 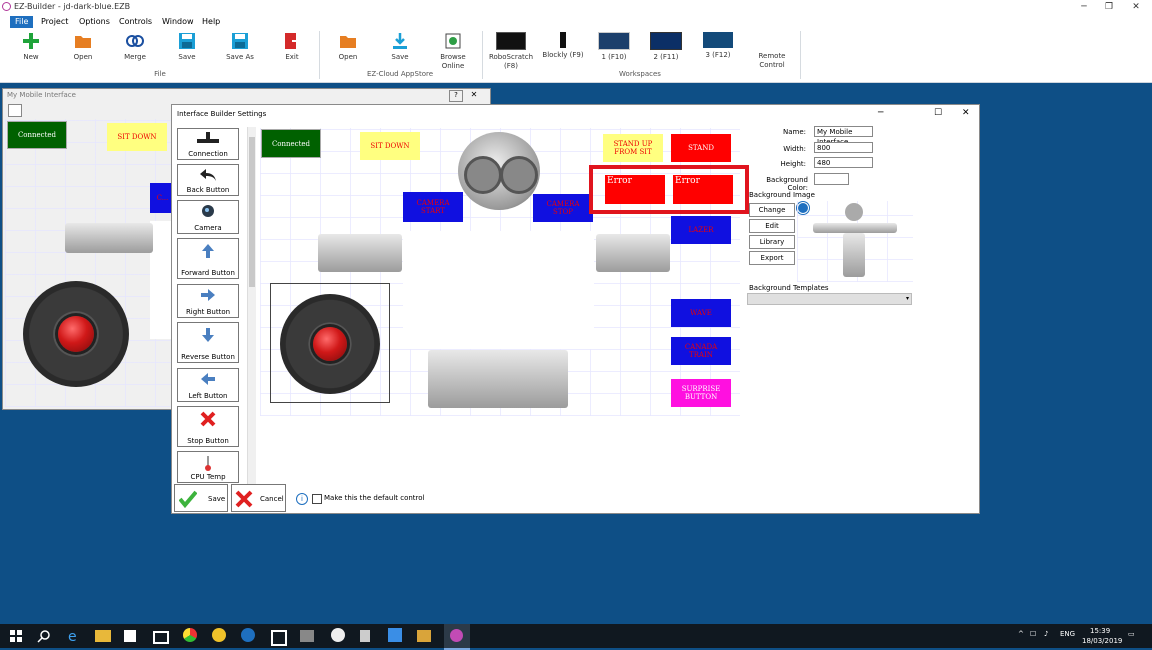 I want to click on windows-start-icon, so click(x=16, y=636).